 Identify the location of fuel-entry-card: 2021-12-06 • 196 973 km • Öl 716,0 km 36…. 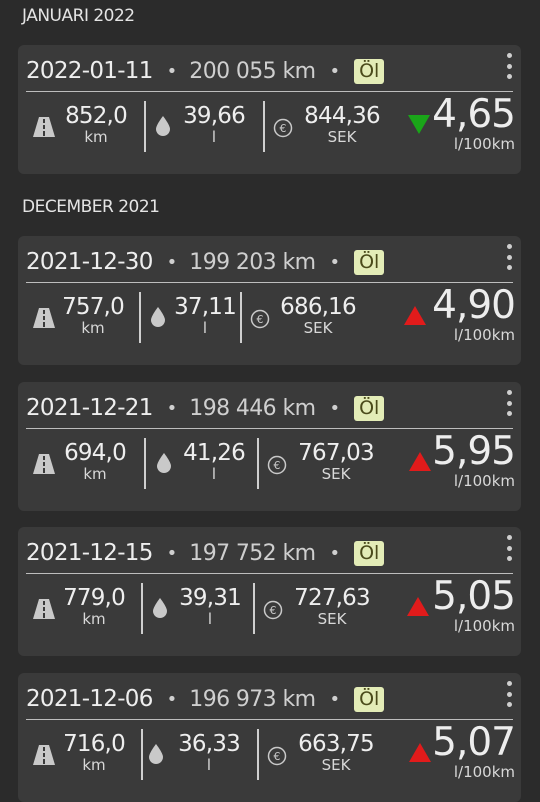
(269, 737).